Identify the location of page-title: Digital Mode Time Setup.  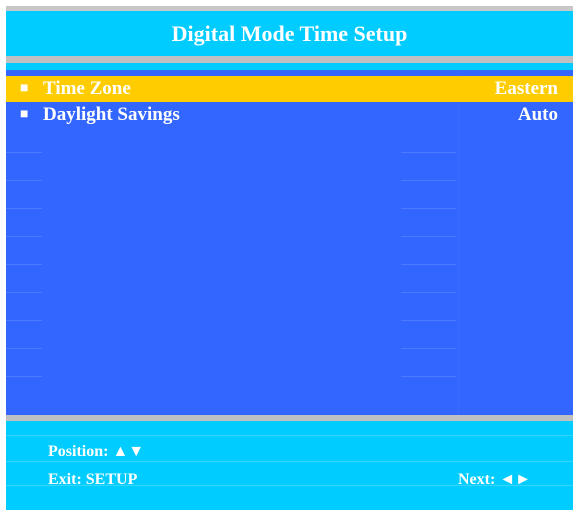
(289, 33).